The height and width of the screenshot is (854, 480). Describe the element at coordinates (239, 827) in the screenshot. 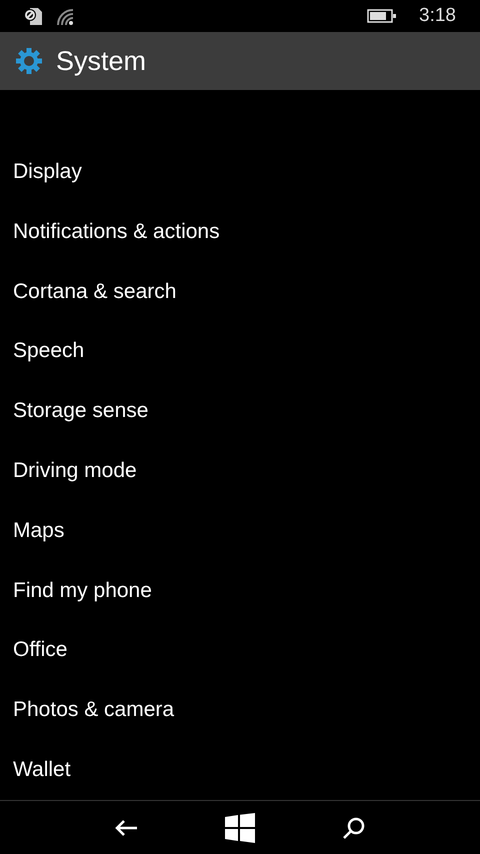

I see `windows-logo-icon` at that location.